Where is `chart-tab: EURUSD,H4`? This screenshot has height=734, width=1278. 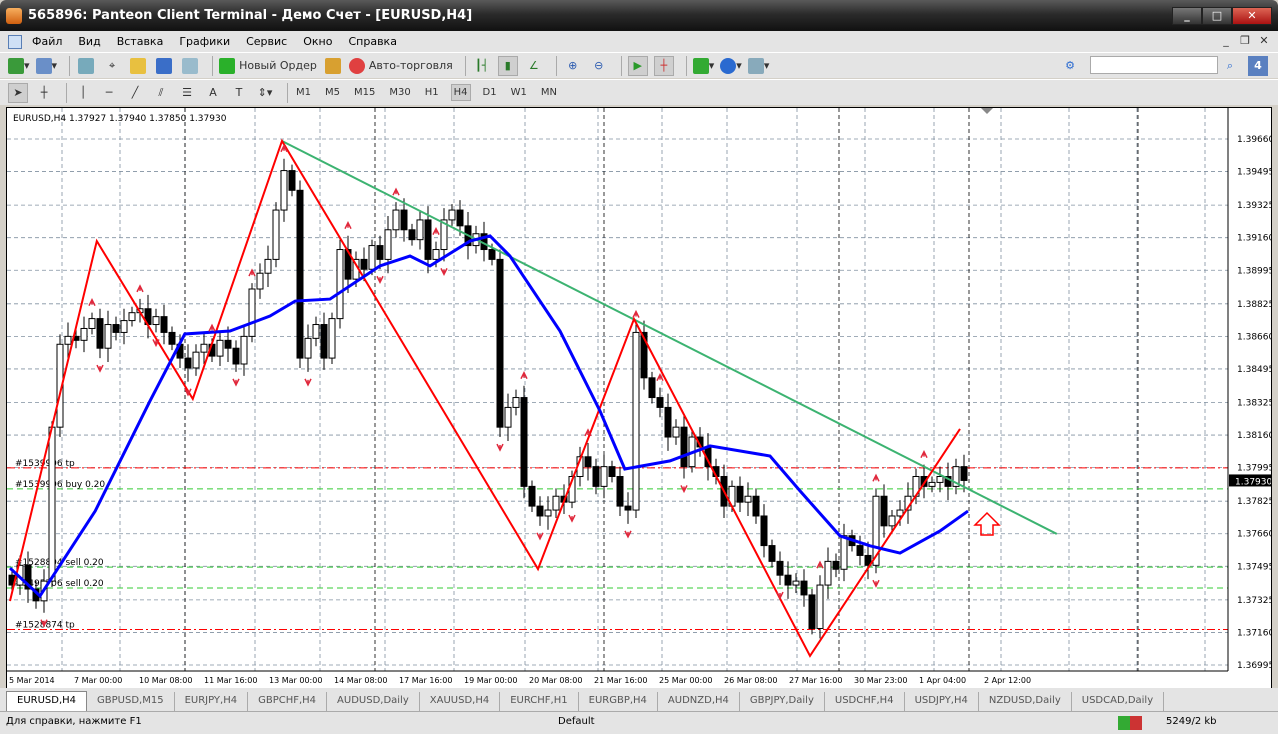 chart-tab: EURUSD,H4 is located at coordinates (47, 701).